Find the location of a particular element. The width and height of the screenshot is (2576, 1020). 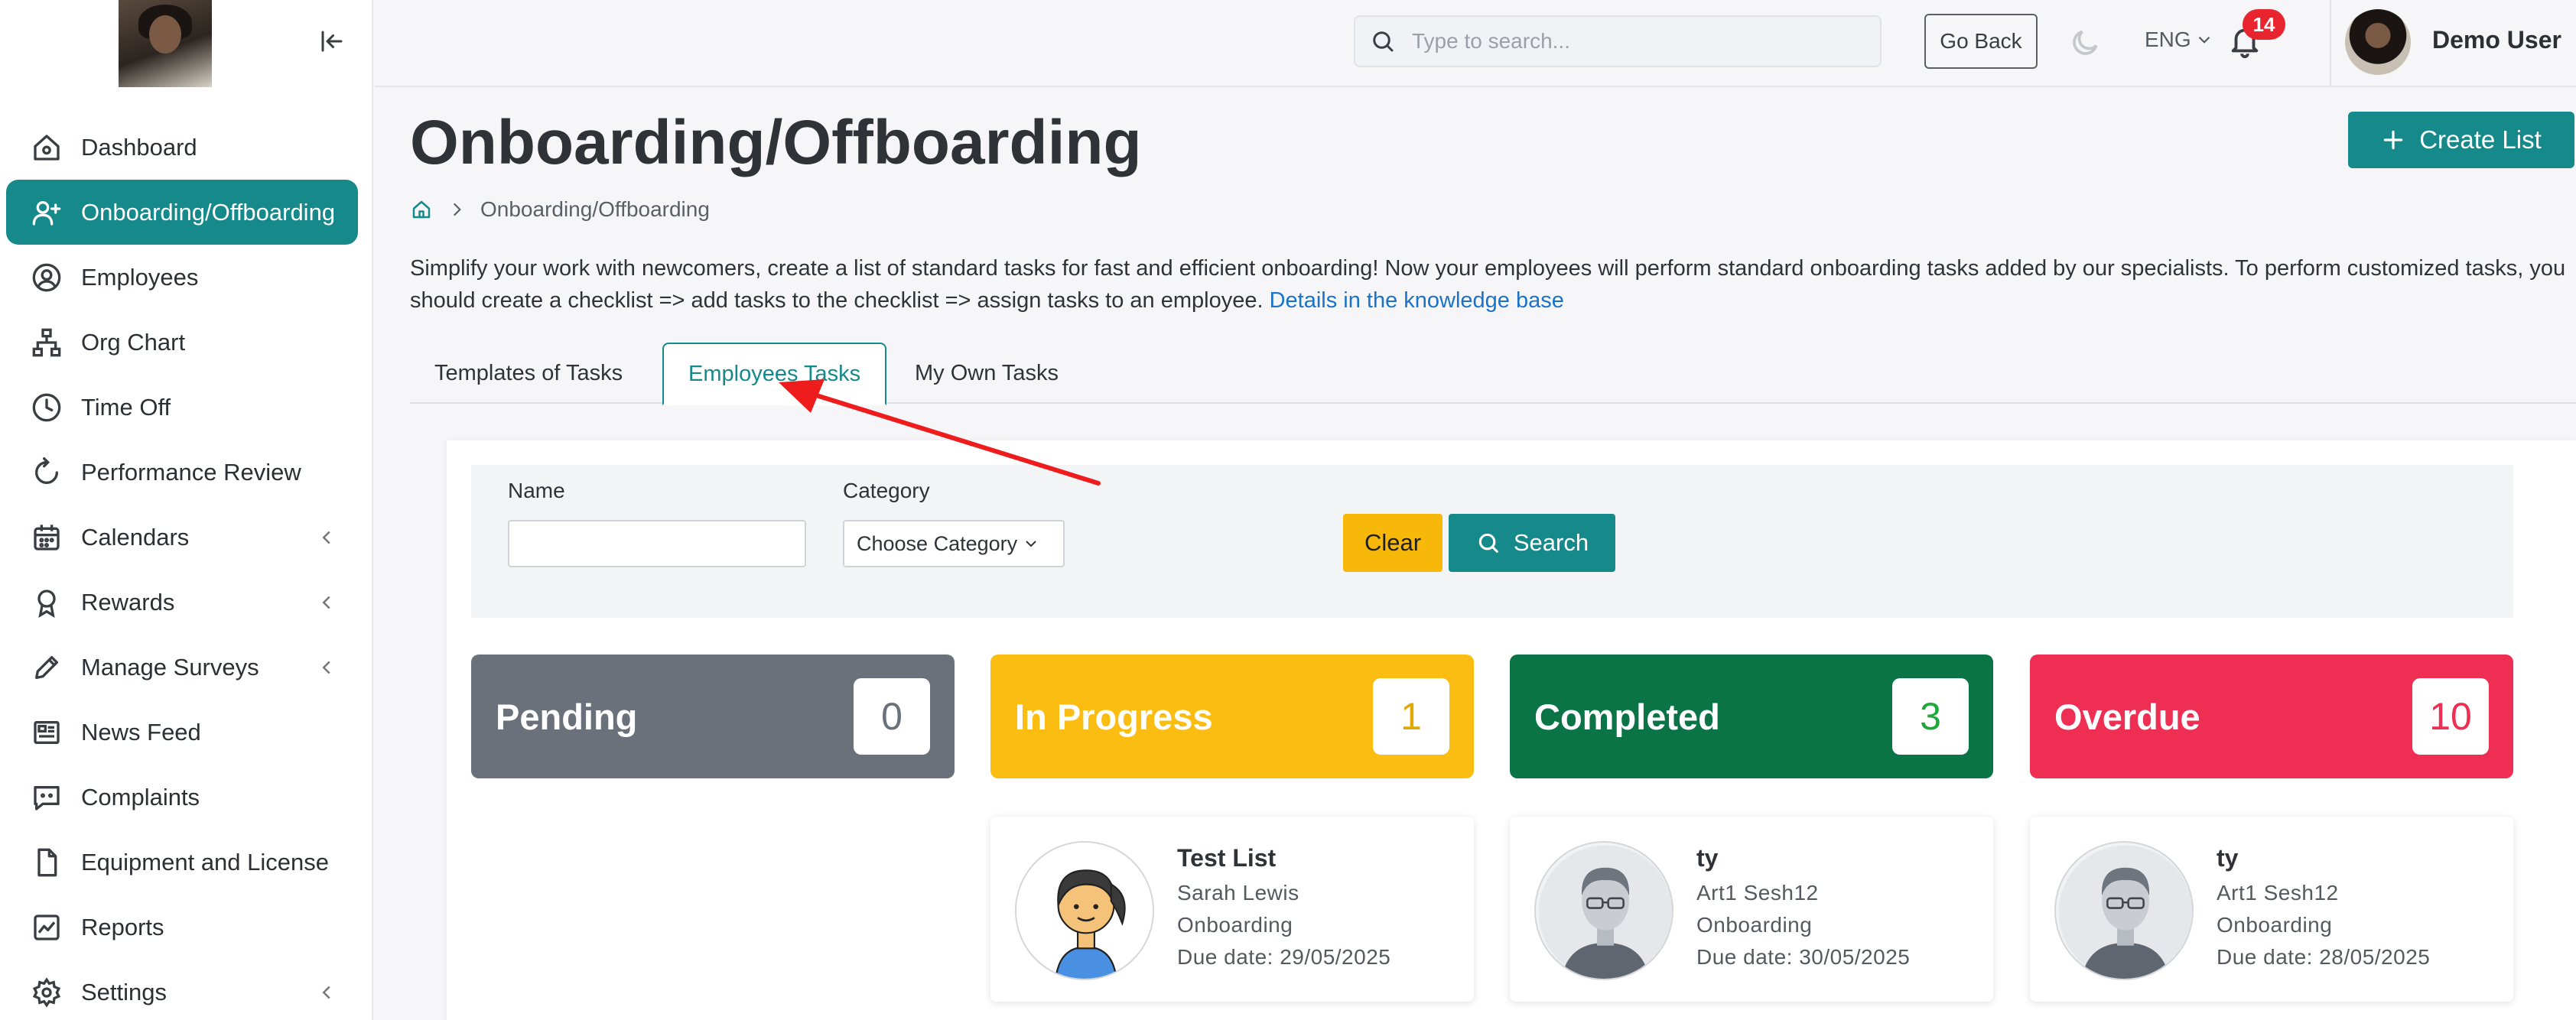

task-card-title: Test List is located at coordinates (1227, 858).